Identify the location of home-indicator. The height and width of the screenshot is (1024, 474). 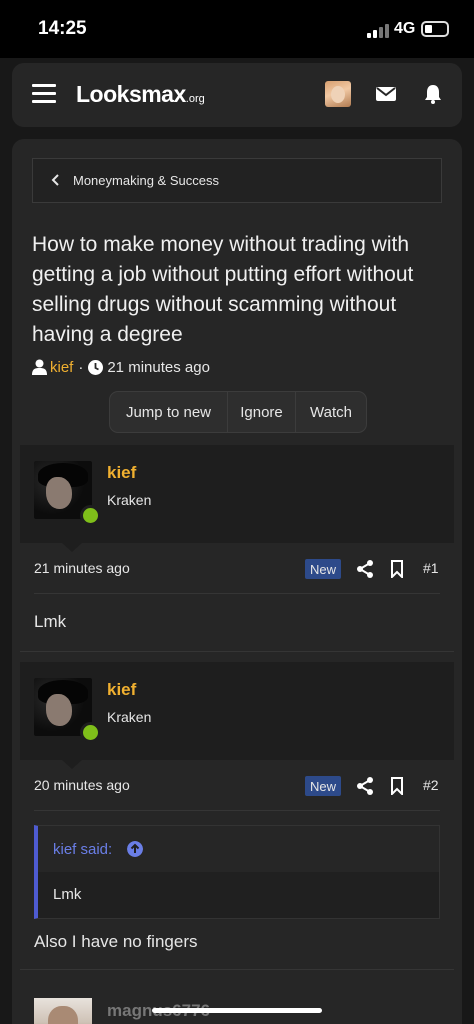
(237, 1010).